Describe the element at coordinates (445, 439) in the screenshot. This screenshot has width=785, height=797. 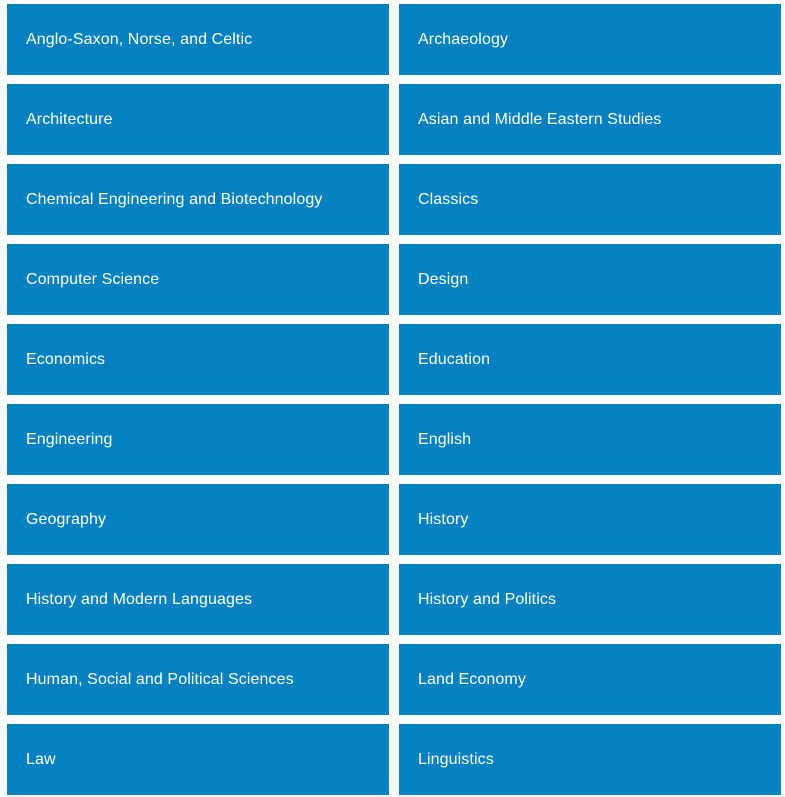
I see `subject-tile-label: English` at that location.